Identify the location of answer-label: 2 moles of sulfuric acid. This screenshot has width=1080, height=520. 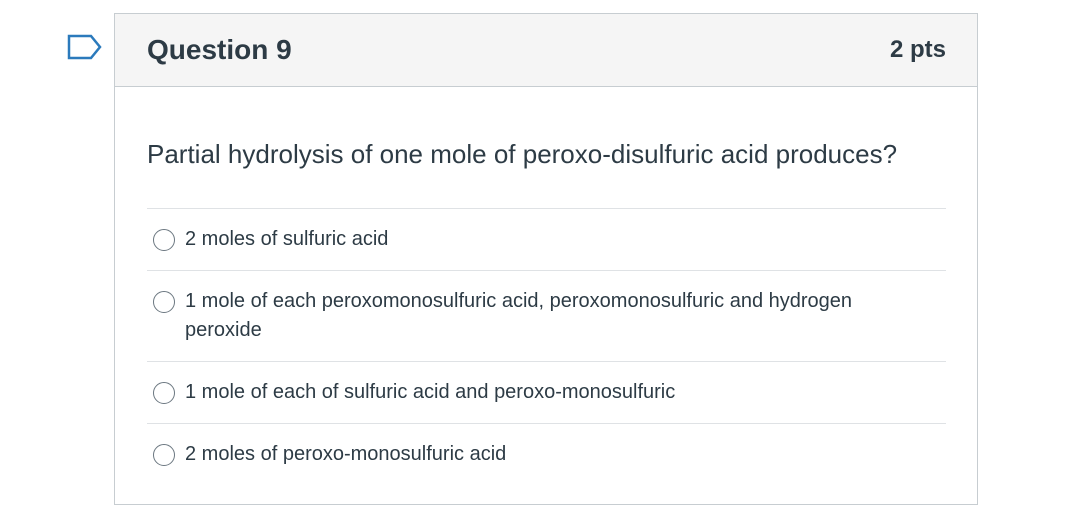
(287, 239).